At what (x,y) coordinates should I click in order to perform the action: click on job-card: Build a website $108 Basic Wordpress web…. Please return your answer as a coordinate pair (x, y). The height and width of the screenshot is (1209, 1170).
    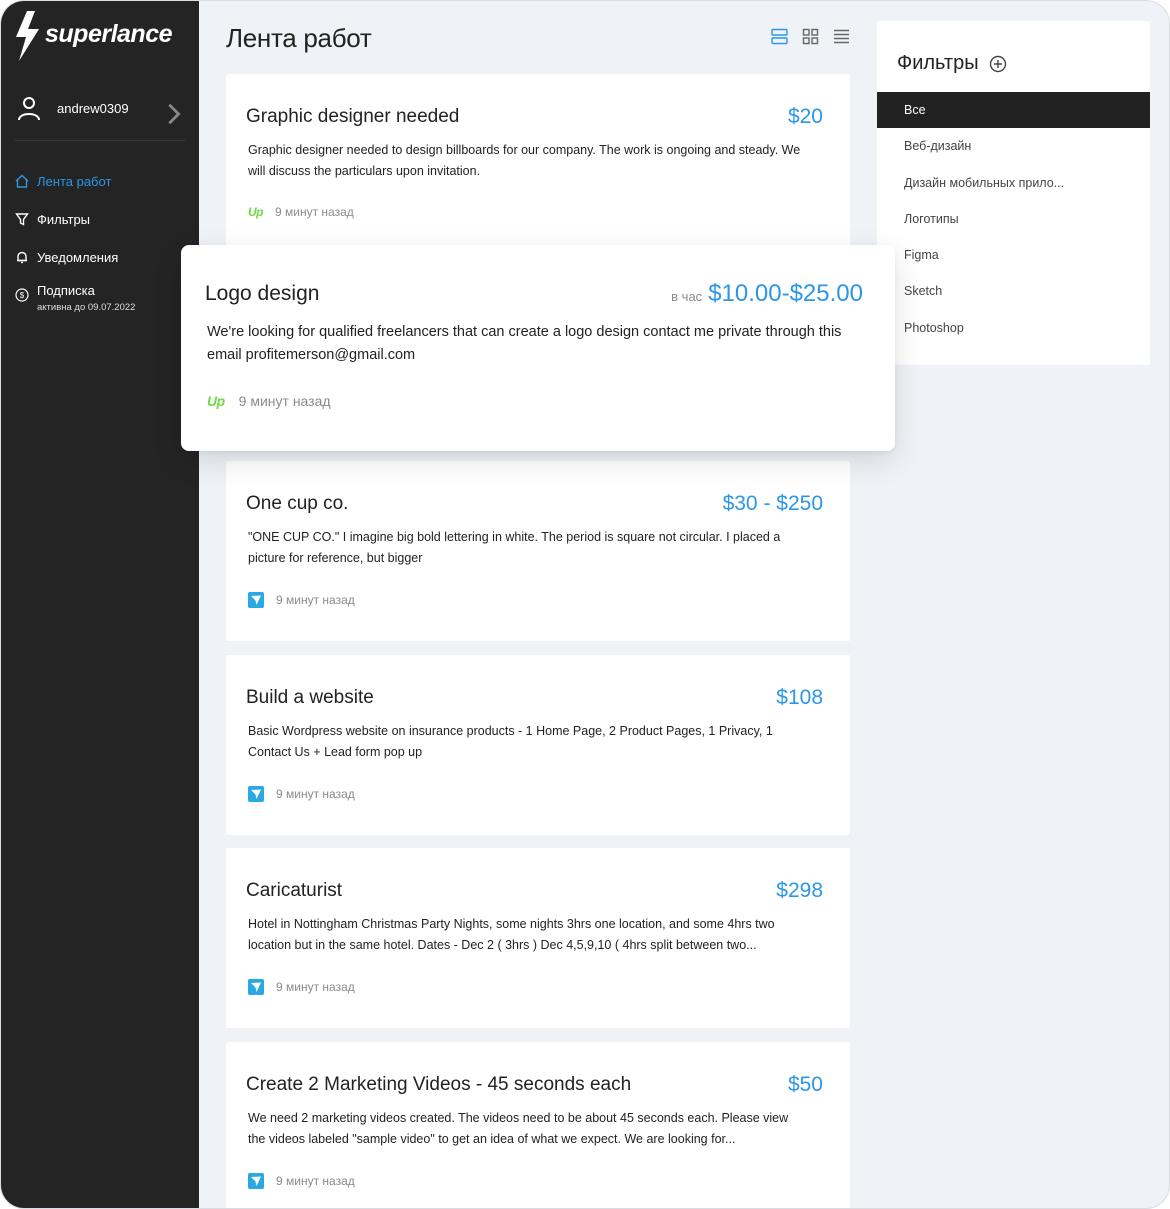
    Looking at the image, I should click on (538, 745).